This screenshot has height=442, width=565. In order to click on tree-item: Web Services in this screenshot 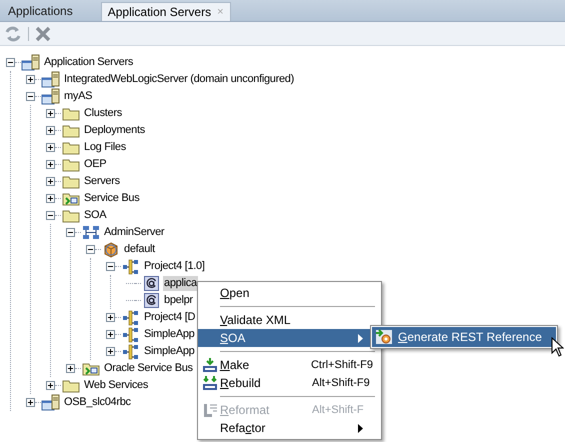, I will do `click(116, 385)`.